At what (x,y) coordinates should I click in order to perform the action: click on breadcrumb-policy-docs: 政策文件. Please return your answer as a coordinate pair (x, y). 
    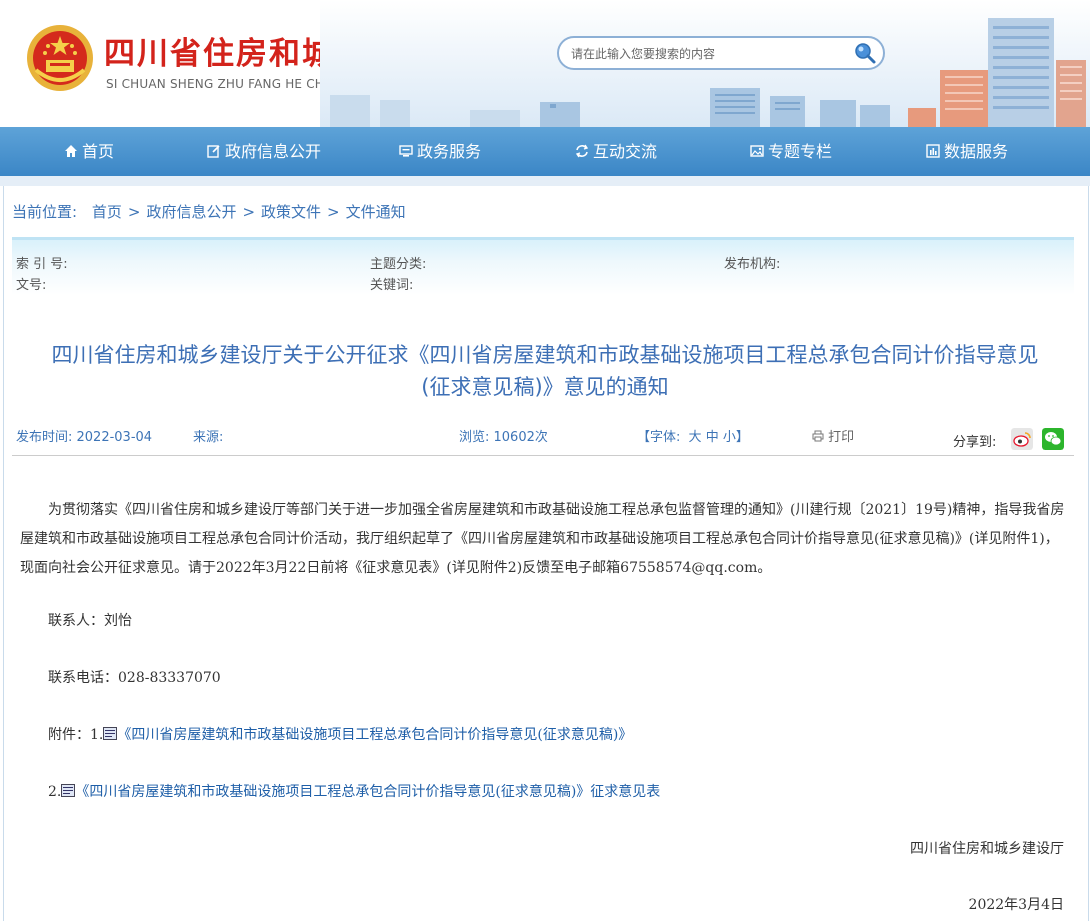
    Looking at the image, I should click on (291, 212).